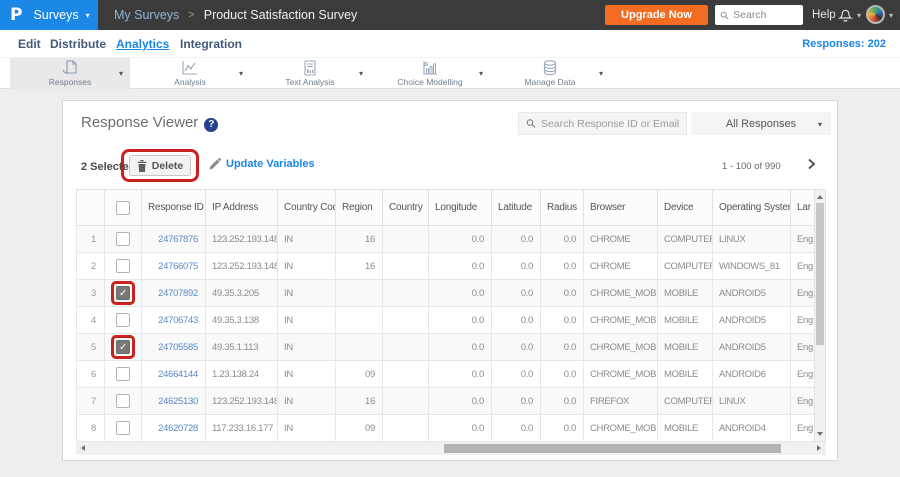 The image size is (900, 477). Describe the element at coordinates (190, 73) in the screenshot. I see `toolbar-tab-analysis: Analysis ▾` at that location.